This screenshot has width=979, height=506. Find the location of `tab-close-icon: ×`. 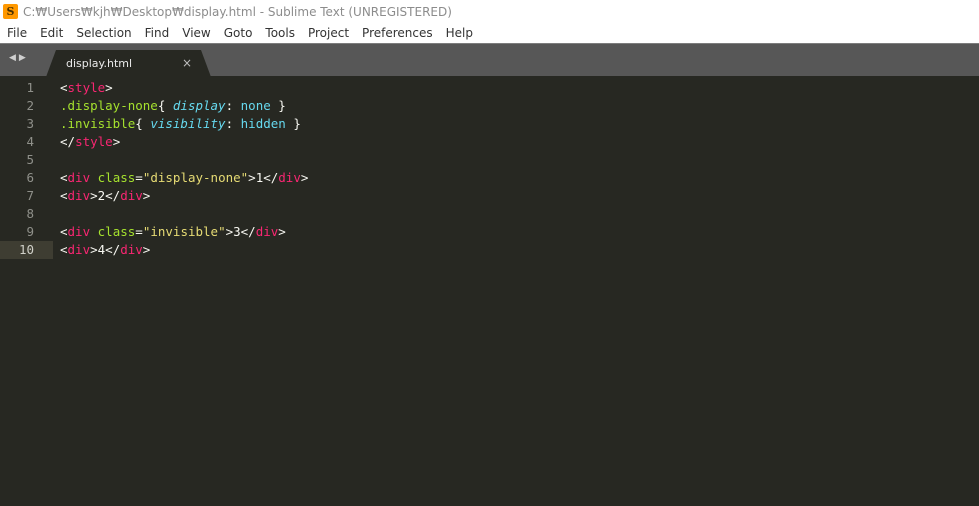

tab-close-icon: × is located at coordinates (187, 63).